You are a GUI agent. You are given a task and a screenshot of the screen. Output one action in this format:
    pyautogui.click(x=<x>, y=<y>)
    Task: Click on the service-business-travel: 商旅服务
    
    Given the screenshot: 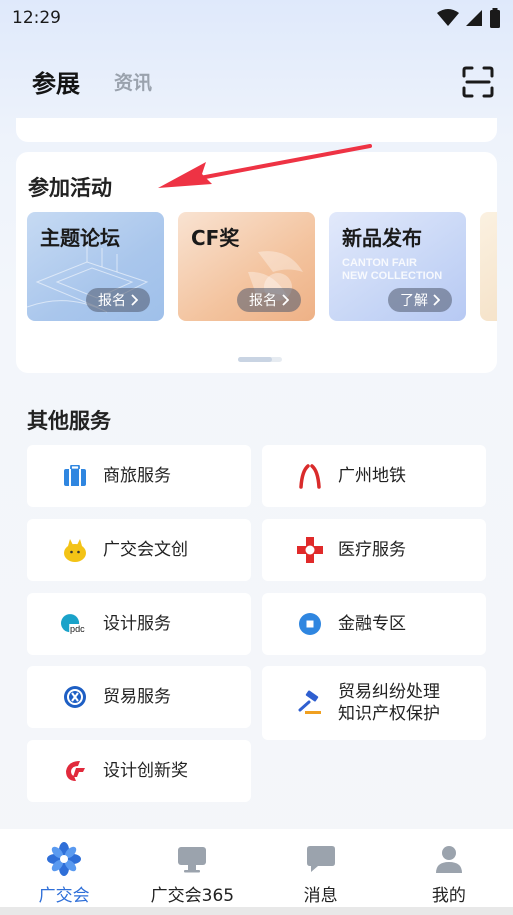 What is the action you would take?
    pyautogui.click(x=139, y=476)
    